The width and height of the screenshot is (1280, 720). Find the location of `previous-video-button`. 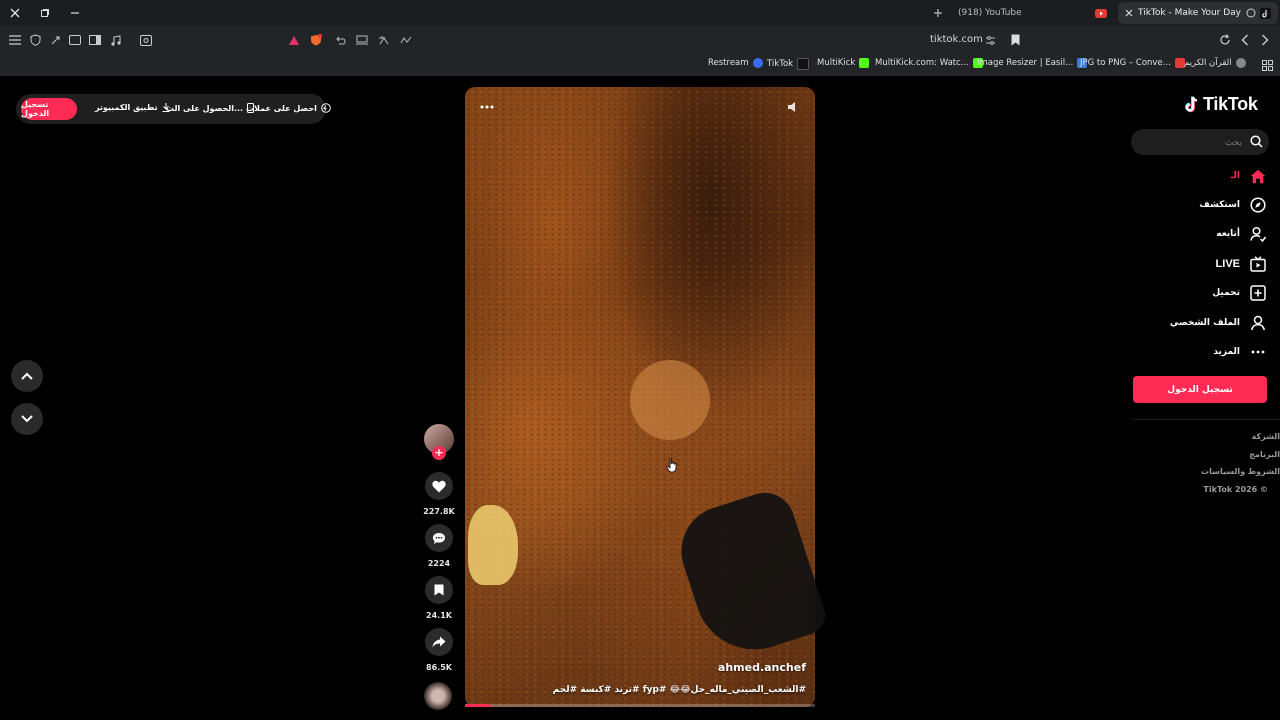

previous-video-button is located at coordinates (27, 376).